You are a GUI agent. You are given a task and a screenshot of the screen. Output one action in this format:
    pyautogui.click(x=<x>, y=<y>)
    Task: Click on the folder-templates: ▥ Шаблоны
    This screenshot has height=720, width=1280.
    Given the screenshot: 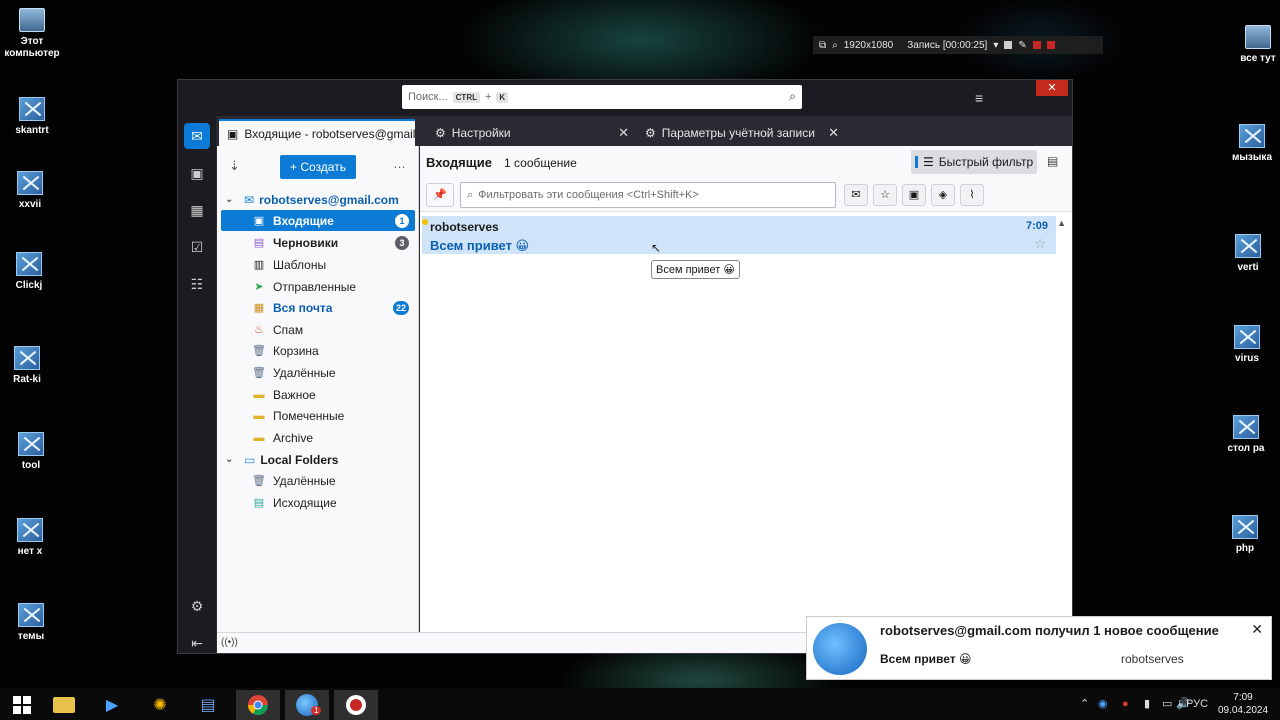 What is the action you would take?
    pyautogui.click(x=318, y=264)
    